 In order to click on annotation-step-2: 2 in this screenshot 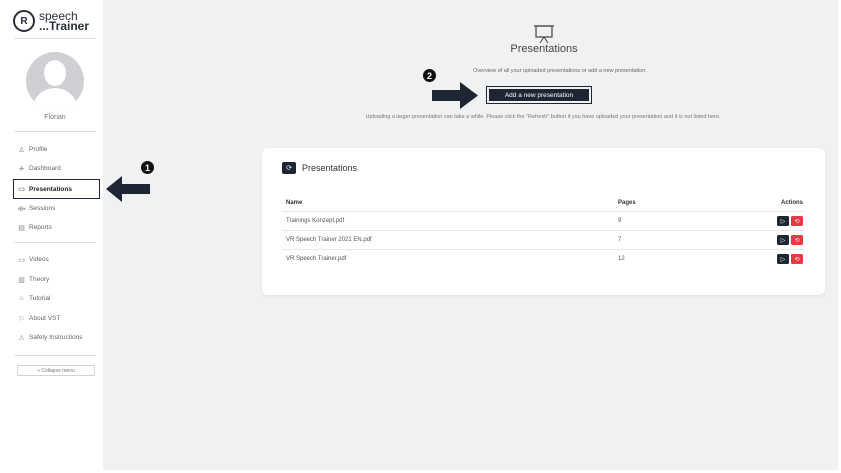, I will do `click(429, 75)`.